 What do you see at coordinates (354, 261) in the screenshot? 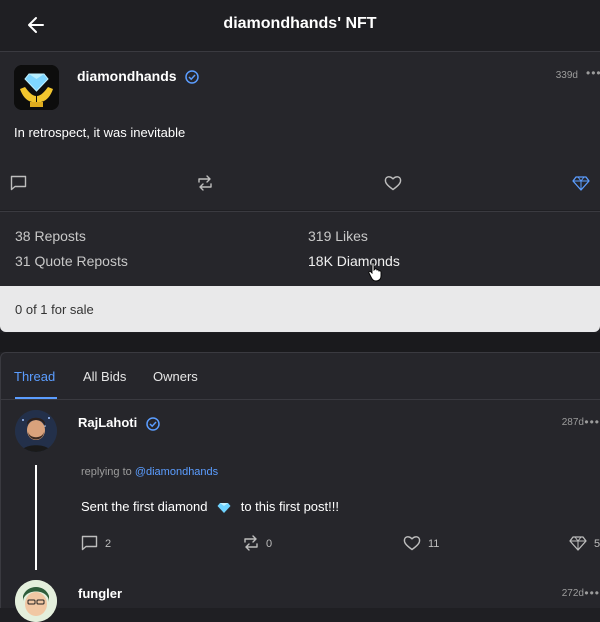
I see `diamonds-count: 18K Diamonds` at bounding box center [354, 261].